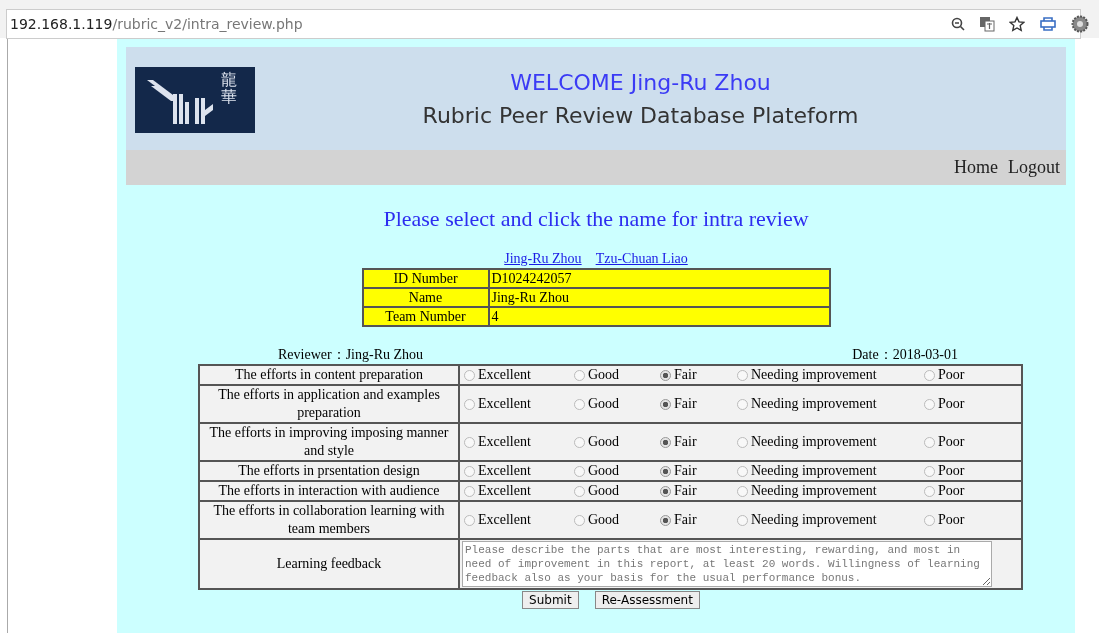  I want to click on member-link: Jing-Ru Zhou, so click(543, 258).